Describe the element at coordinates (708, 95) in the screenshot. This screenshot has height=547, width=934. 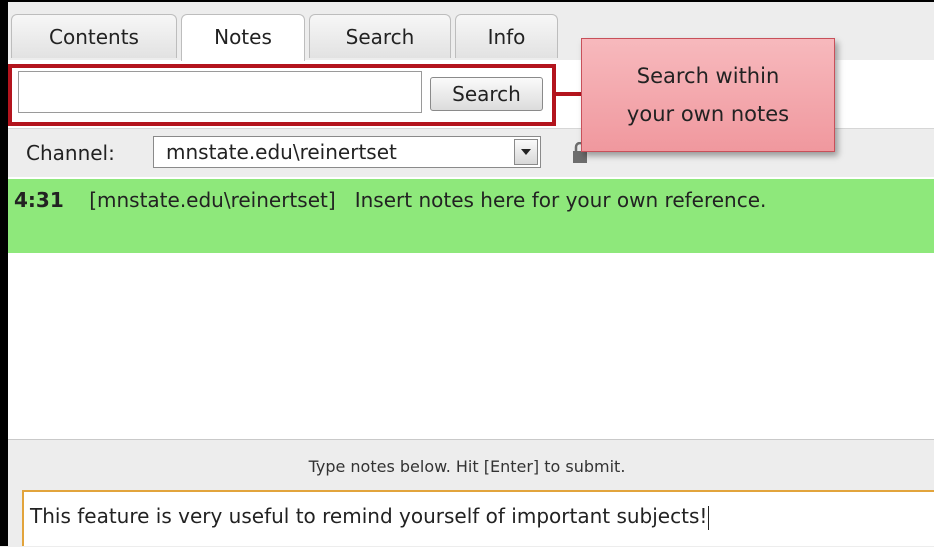
I see `callout-annotation: Search within your own notes` at that location.